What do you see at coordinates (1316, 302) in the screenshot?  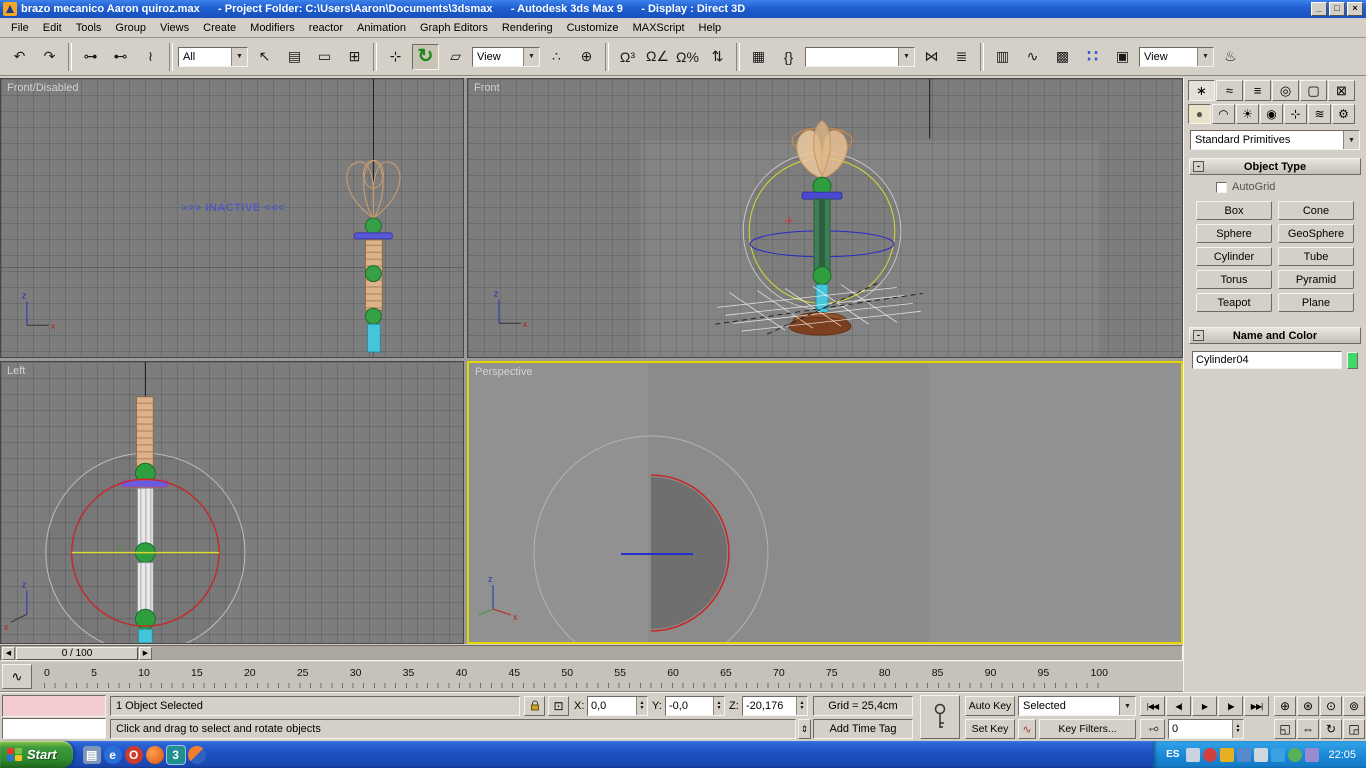 I see `object-type-button: Plane` at bounding box center [1316, 302].